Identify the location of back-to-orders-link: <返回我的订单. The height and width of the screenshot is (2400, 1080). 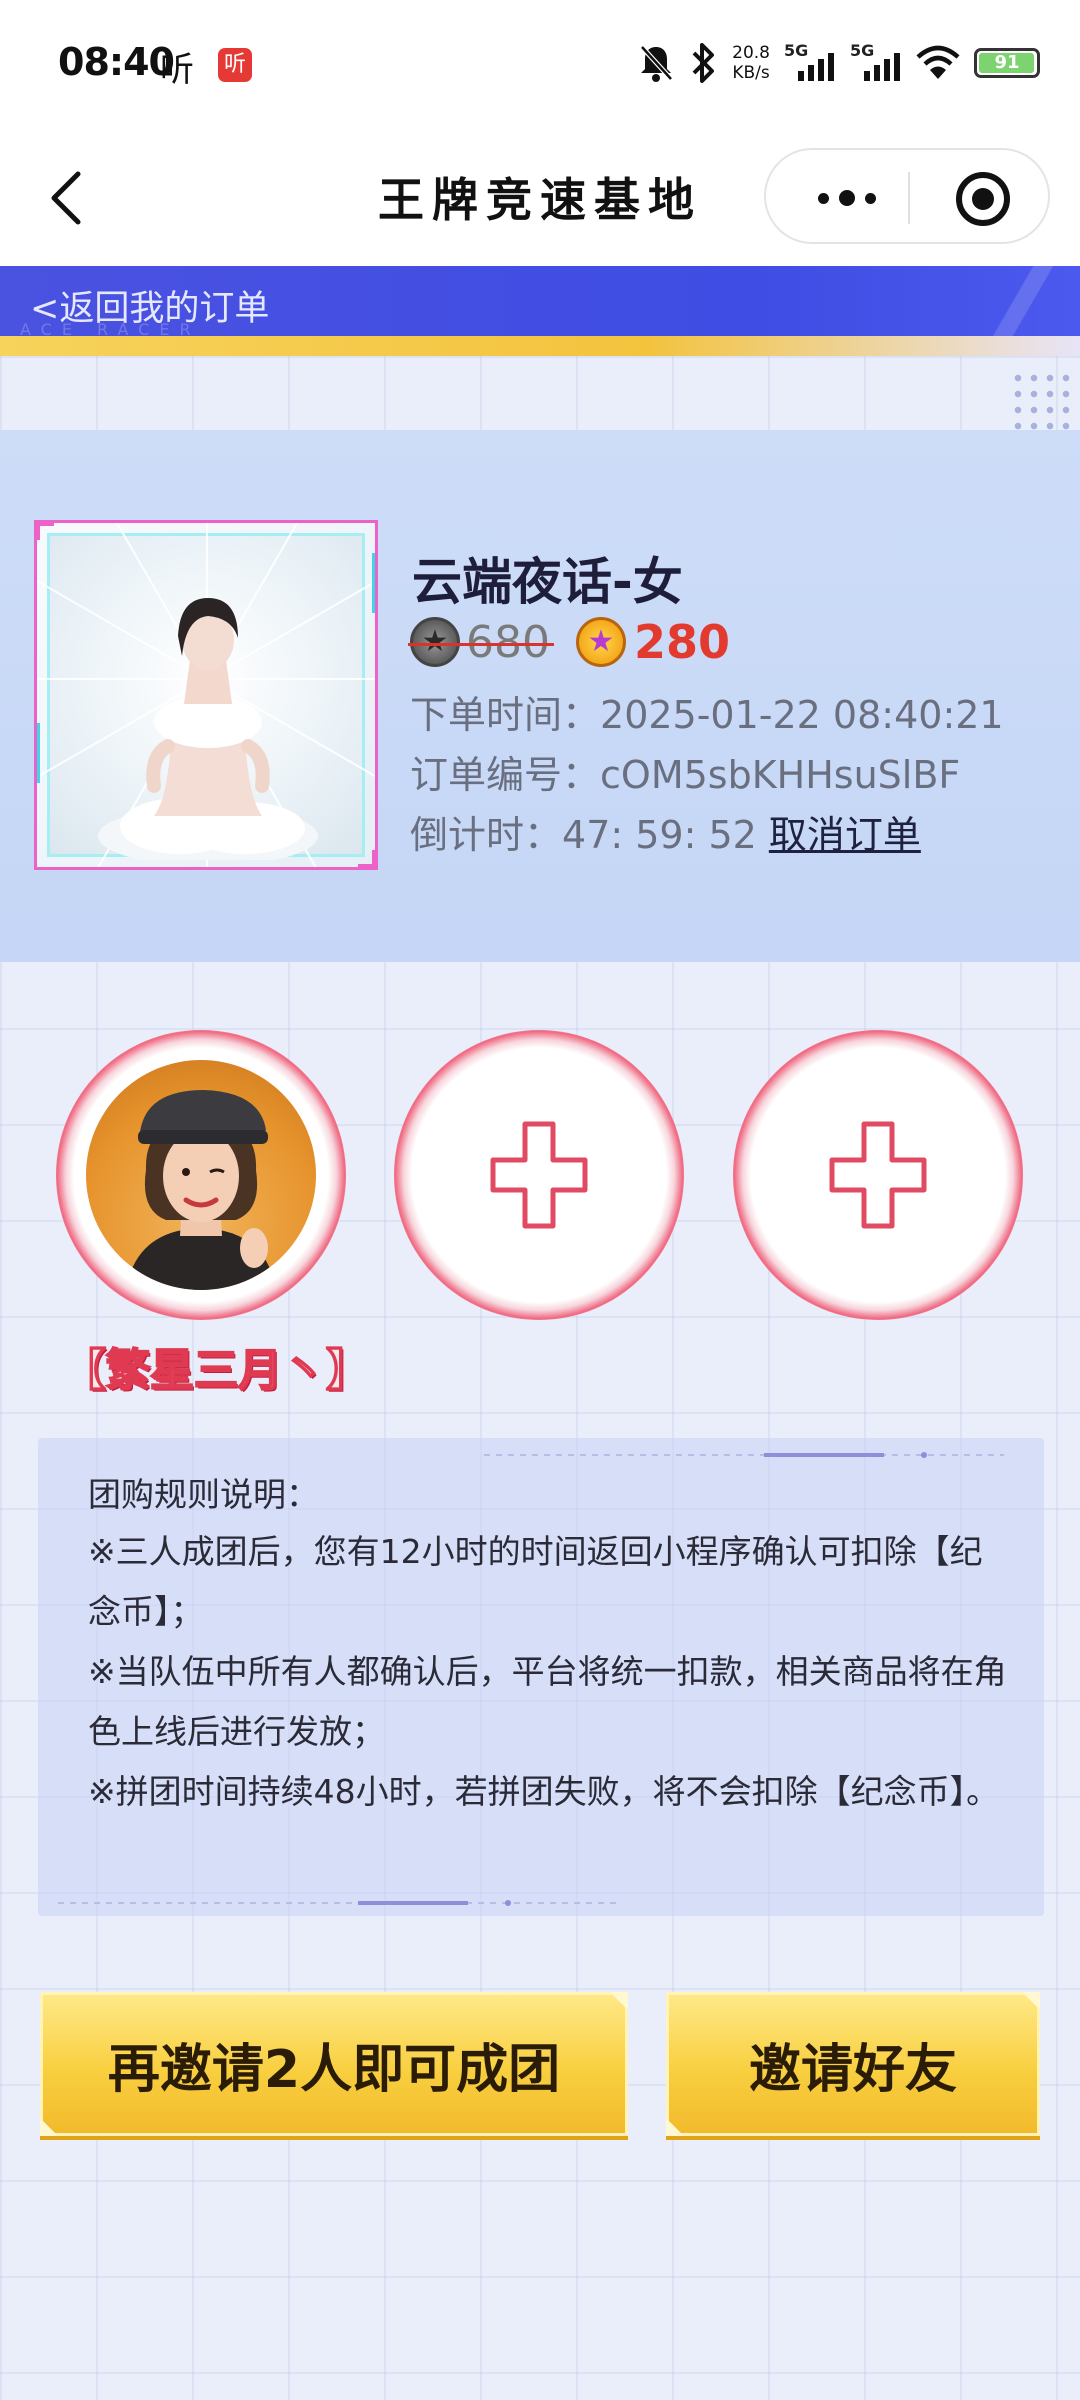
(149, 305).